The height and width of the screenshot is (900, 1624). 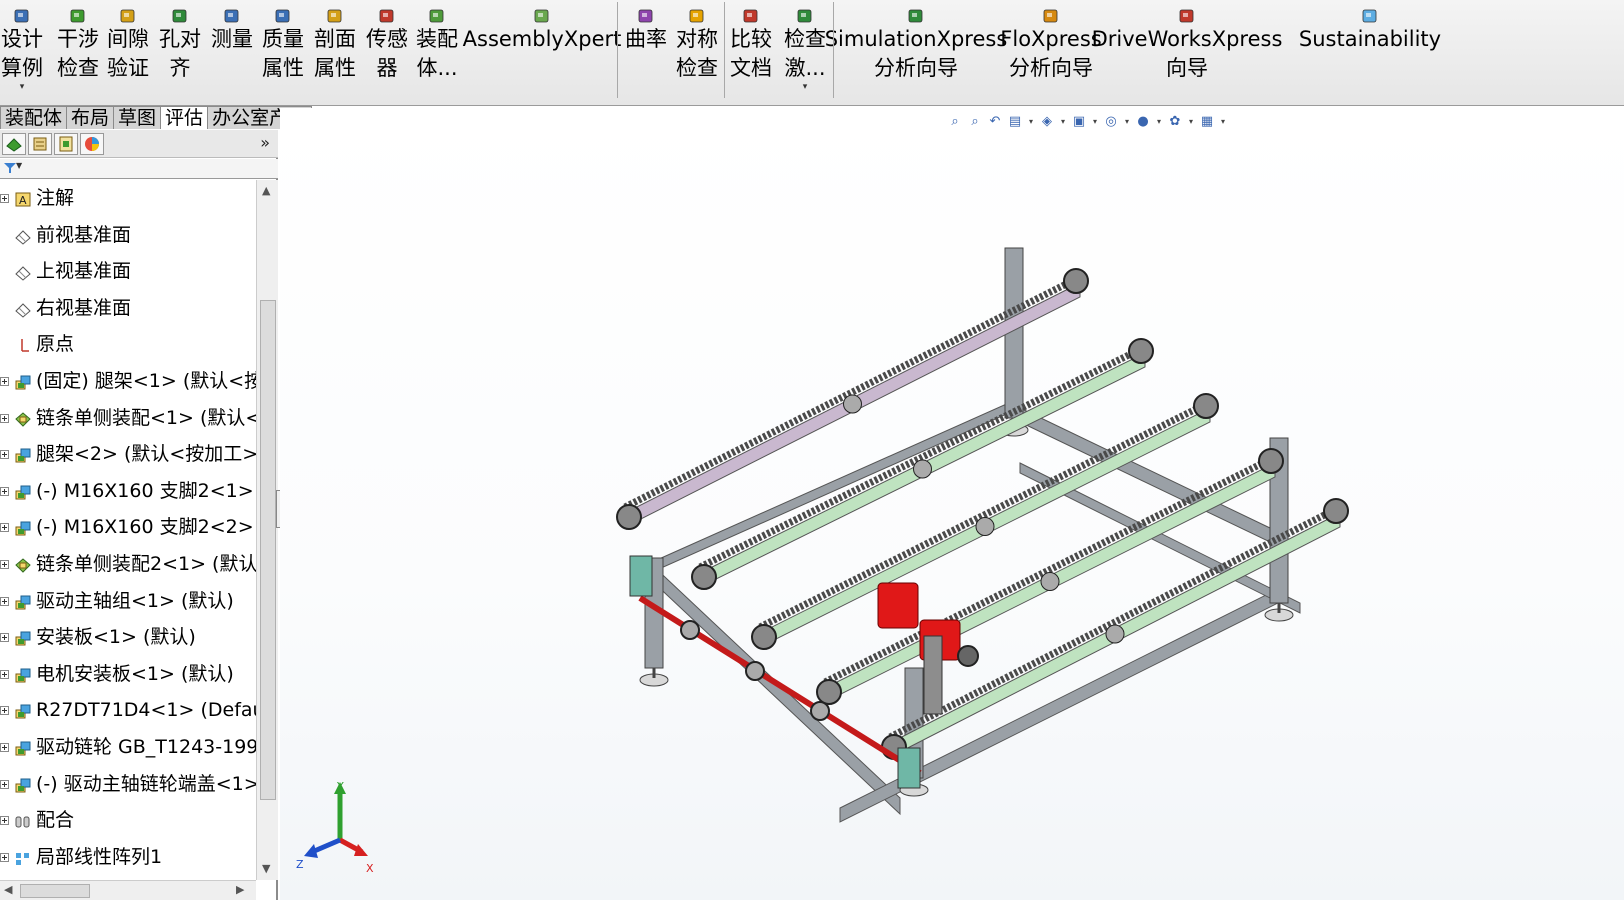 I want to click on tree-node: (固定) 腿架<1> (默认<按加, so click(x=128, y=381).